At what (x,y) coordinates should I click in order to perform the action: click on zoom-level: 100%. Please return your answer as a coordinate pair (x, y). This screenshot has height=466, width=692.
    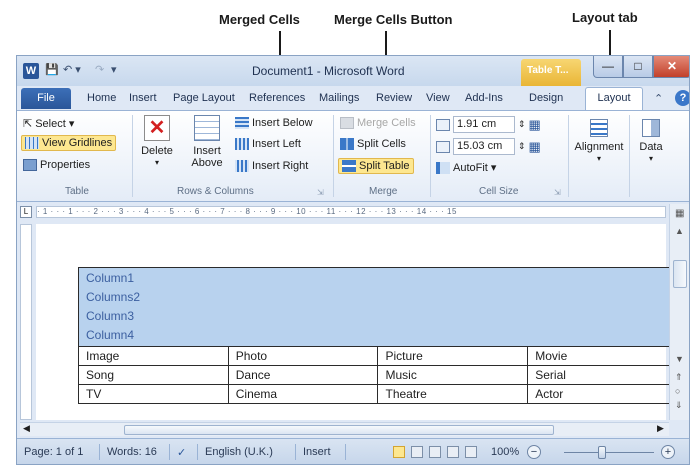
    Looking at the image, I should click on (505, 452).